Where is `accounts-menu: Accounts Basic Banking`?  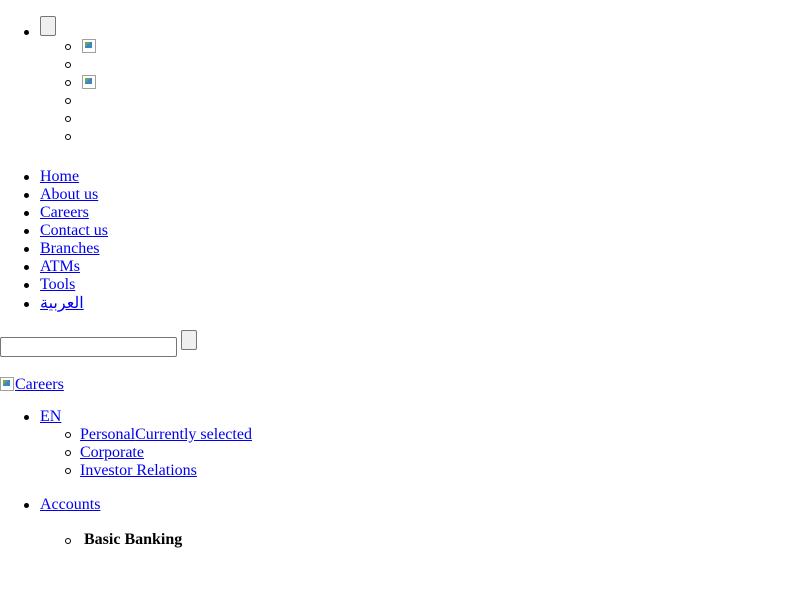 accounts-menu: Accounts Basic Banking is located at coordinates (91, 523).